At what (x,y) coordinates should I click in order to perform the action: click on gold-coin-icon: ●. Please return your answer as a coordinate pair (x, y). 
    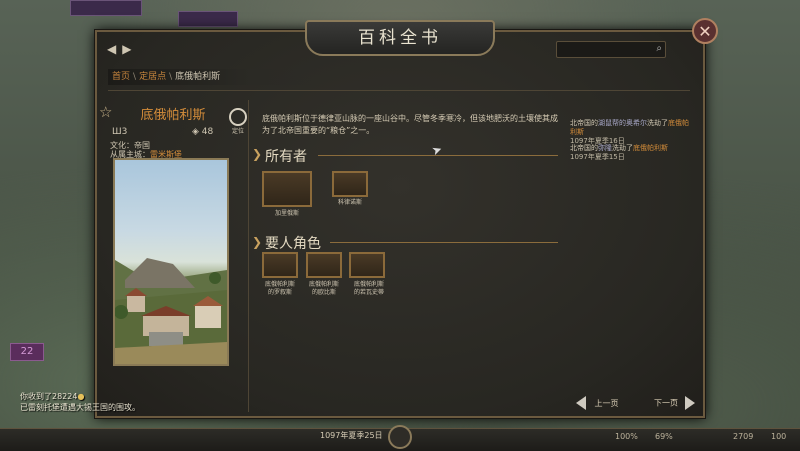
    Looking at the image, I should click on (81, 396).